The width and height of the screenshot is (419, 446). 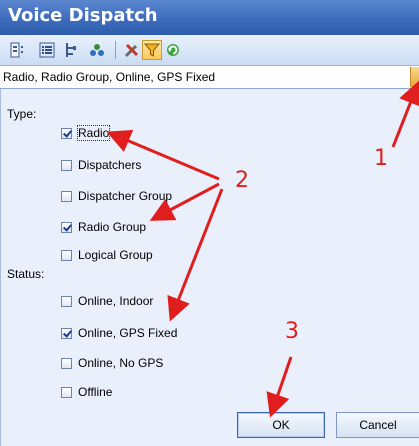 I want to click on tree-view-icon, so click(x=16, y=50).